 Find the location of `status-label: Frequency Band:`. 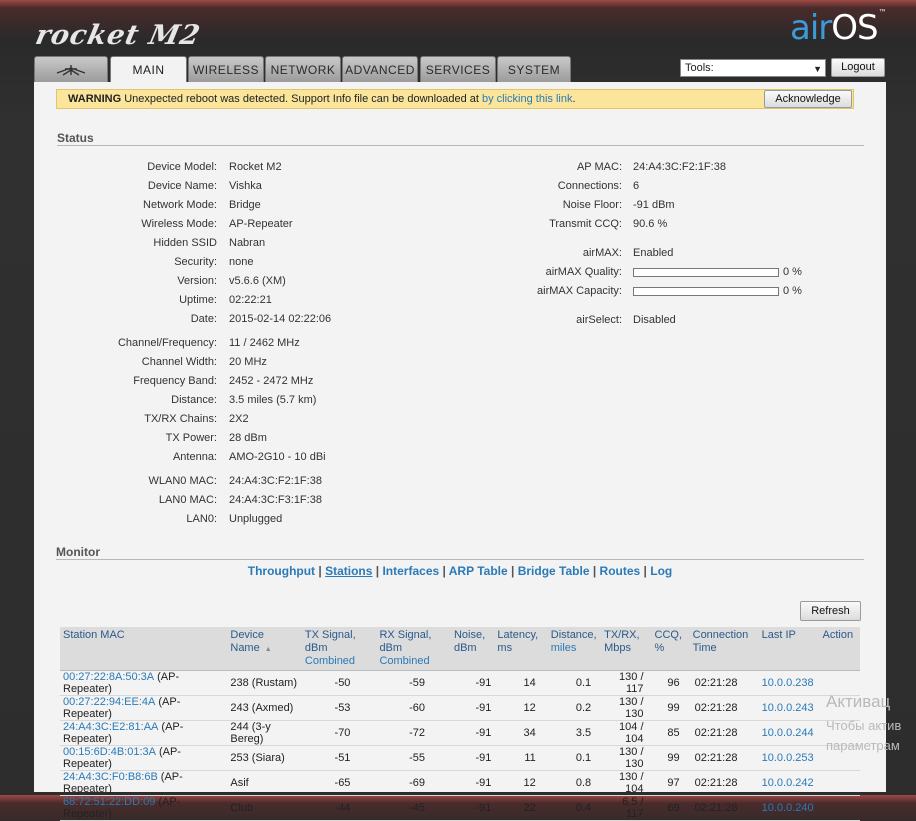

status-label: Frequency Band: is located at coordinates (175, 381).